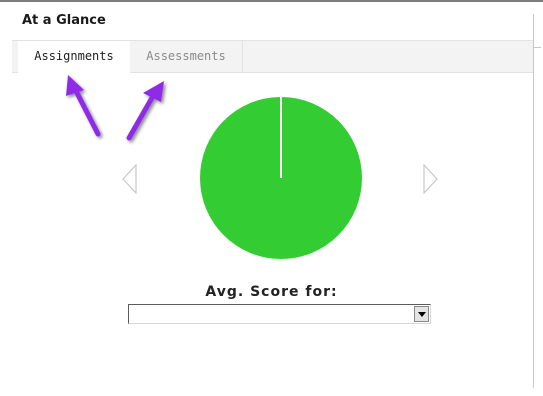 The width and height of the screenshot is (543, 396). I want to click on chevron-down-icon, so click(421, 314).